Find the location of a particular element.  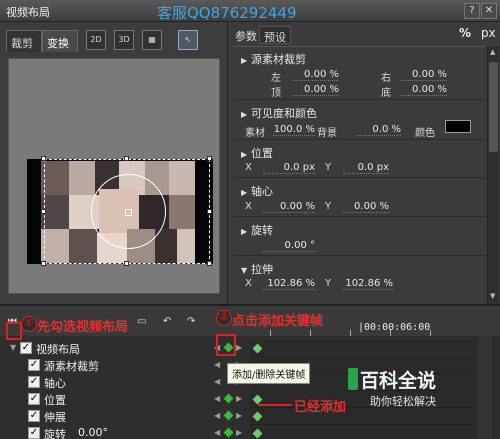

close-icon: ✕ is located at coordinates (489, 11).